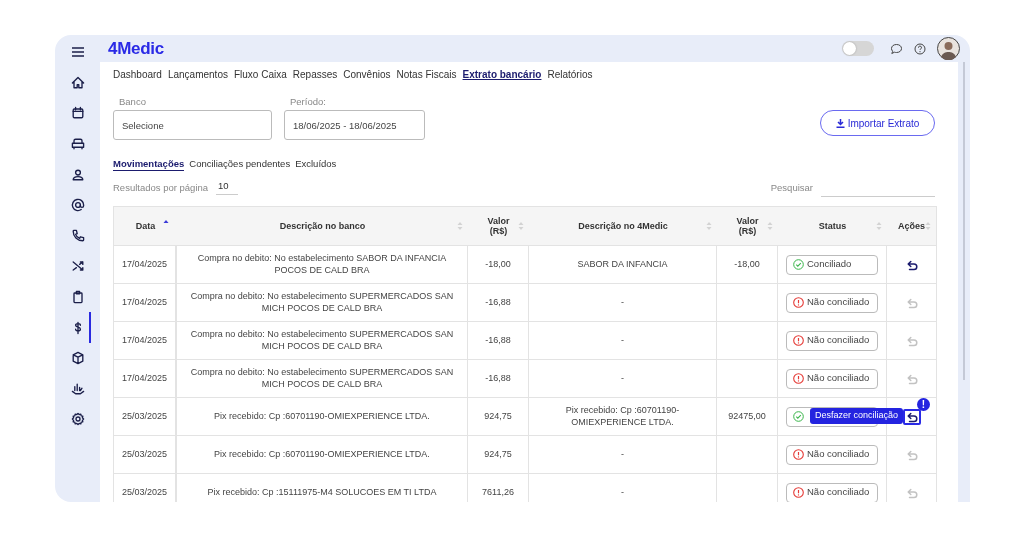  What do you see at coordinates (161, 187) in the screenshot?
I see `page-size-label: Resultados por página` at bounding box center [161, 187].